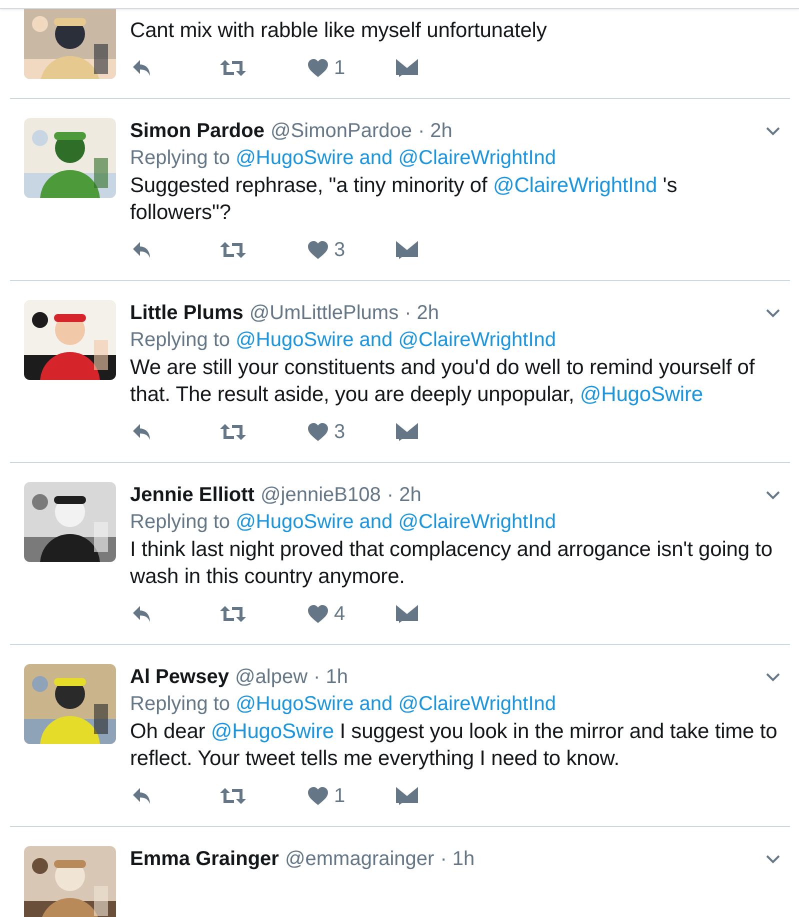 Image resolution: width=799 pixels, height=917 pixels. I want to click on user-name: Jennie Elliott, so click(192, 495).